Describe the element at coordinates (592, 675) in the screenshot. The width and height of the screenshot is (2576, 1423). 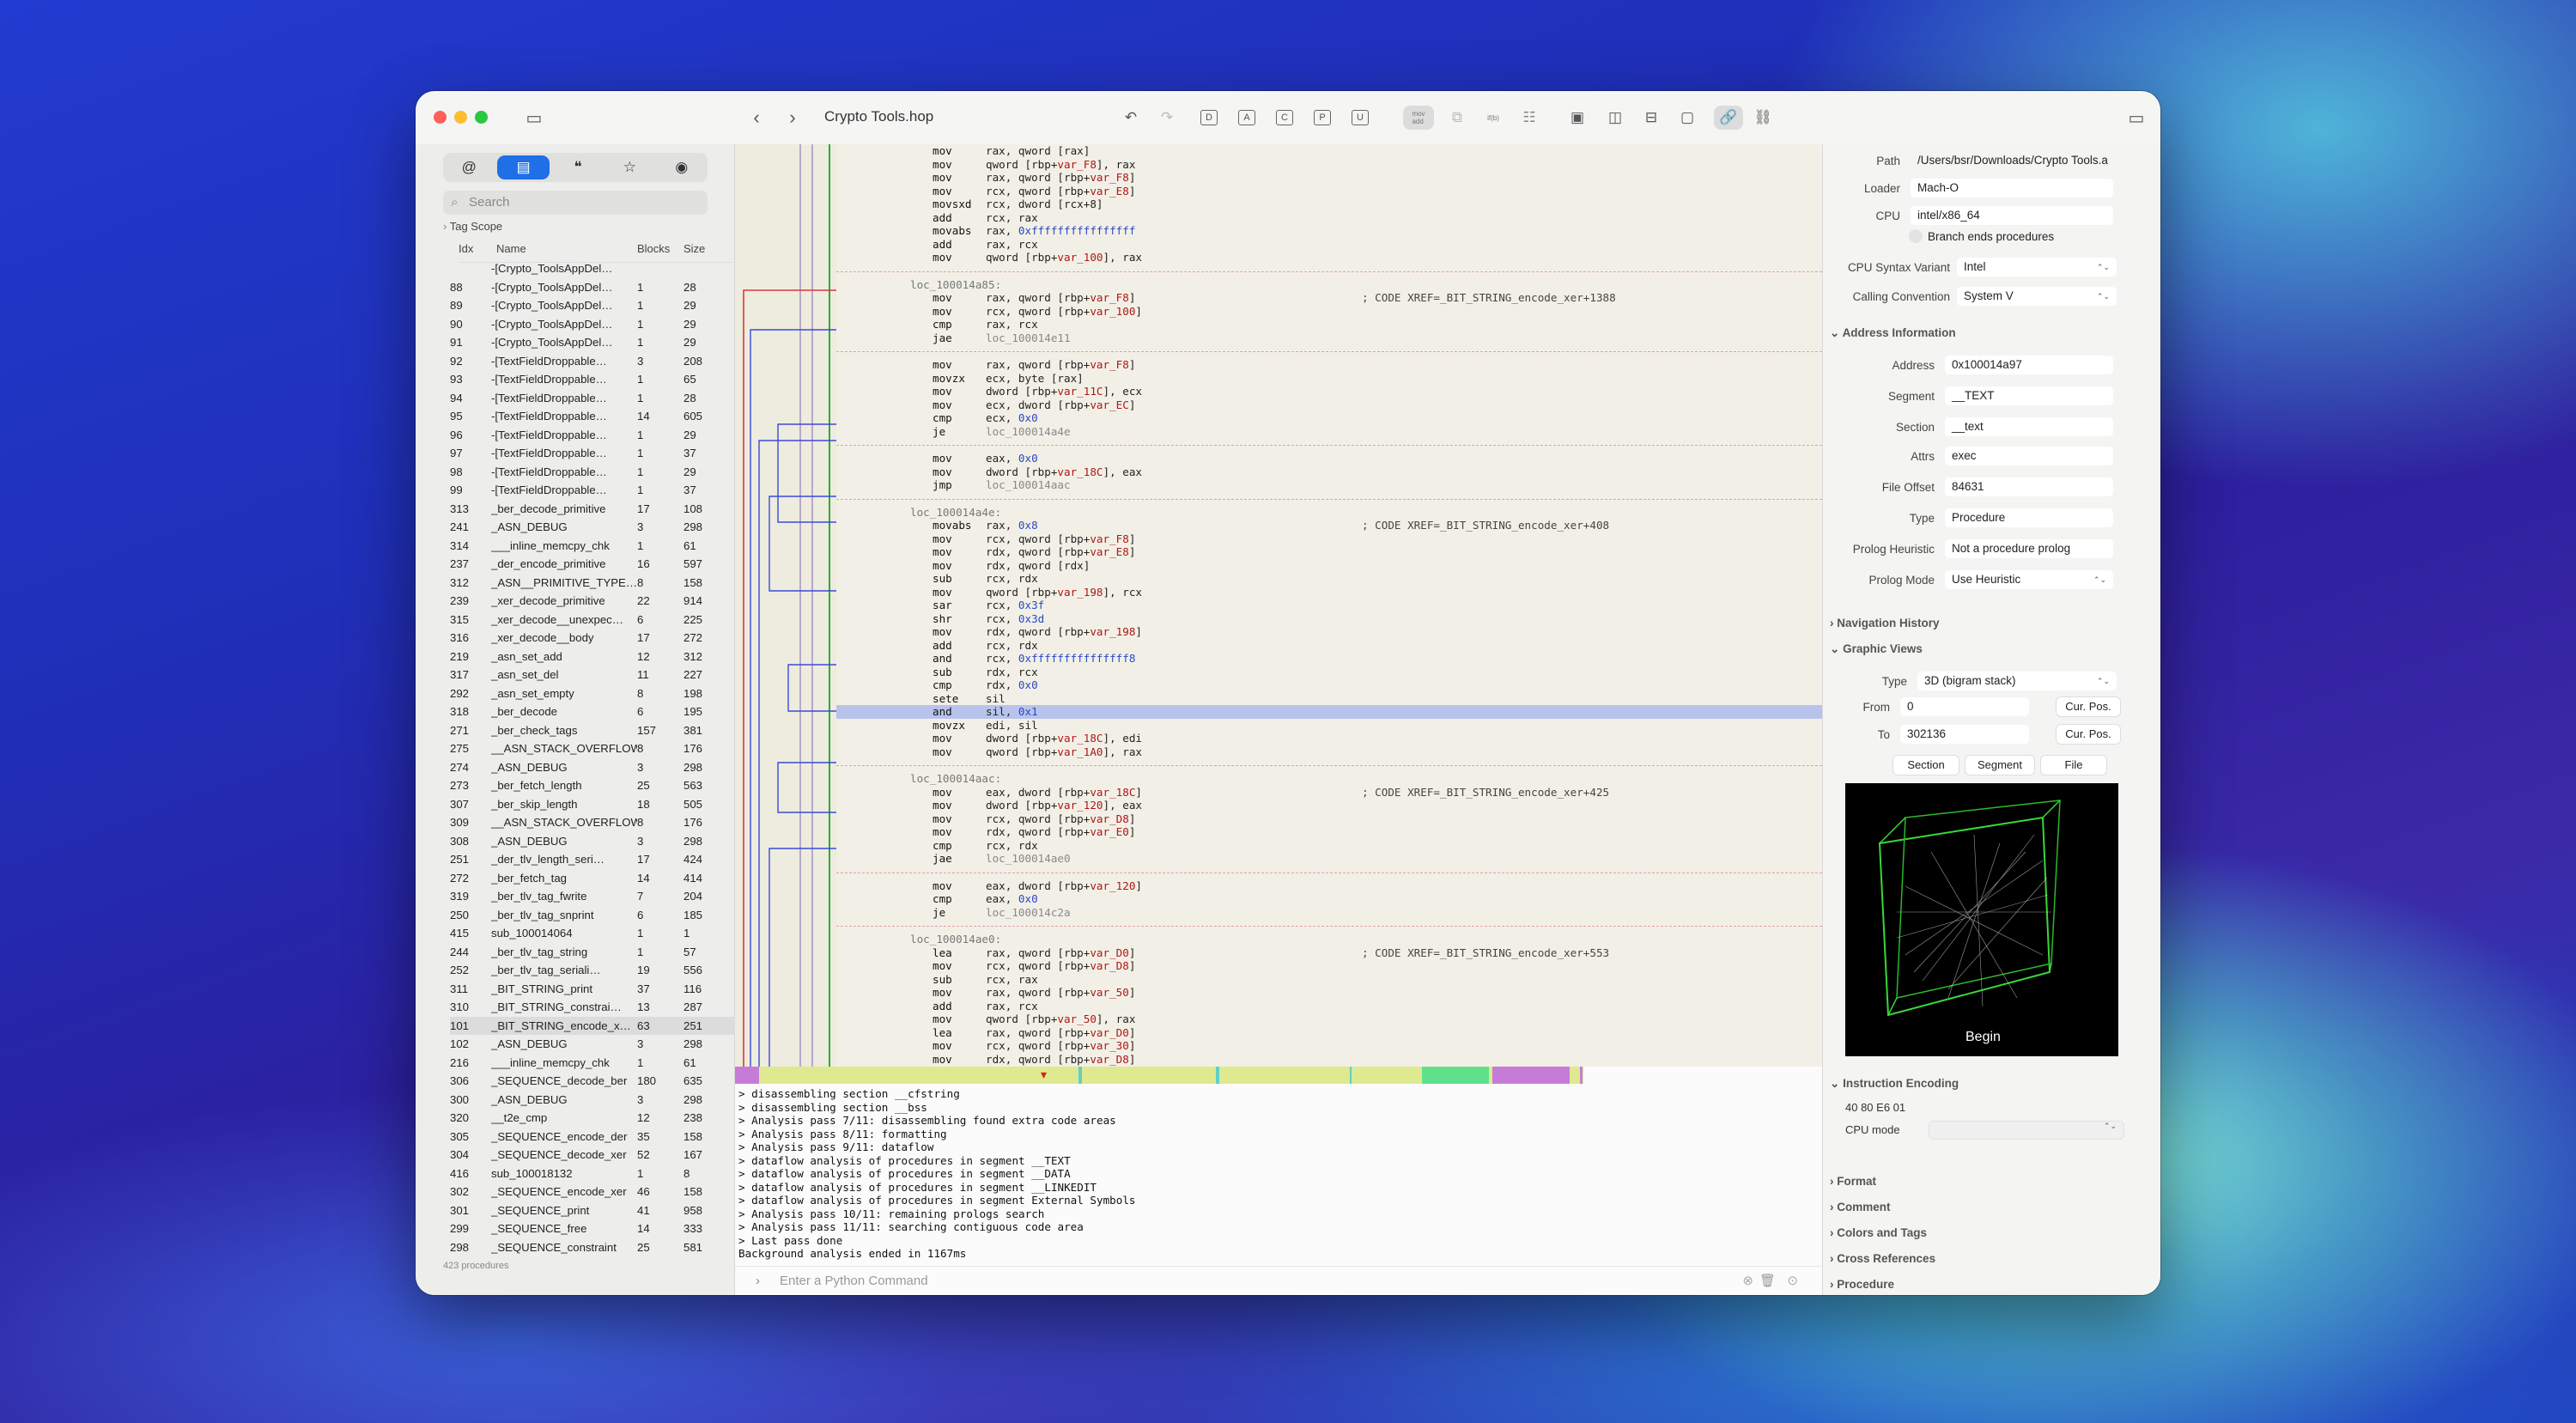
I see `table-row: 317 _asn_set_del 11 227` at that location.